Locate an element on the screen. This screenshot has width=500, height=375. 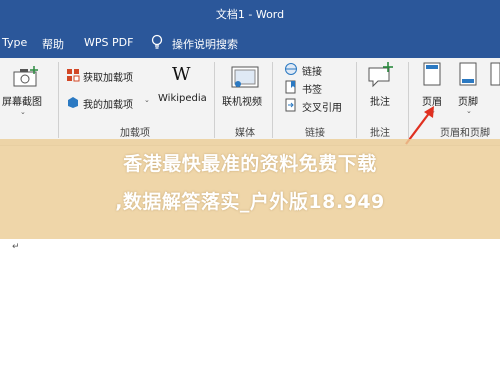
banner-line-1: 香港最快最准的资料免费下载 is located at coordinates (250, 164).